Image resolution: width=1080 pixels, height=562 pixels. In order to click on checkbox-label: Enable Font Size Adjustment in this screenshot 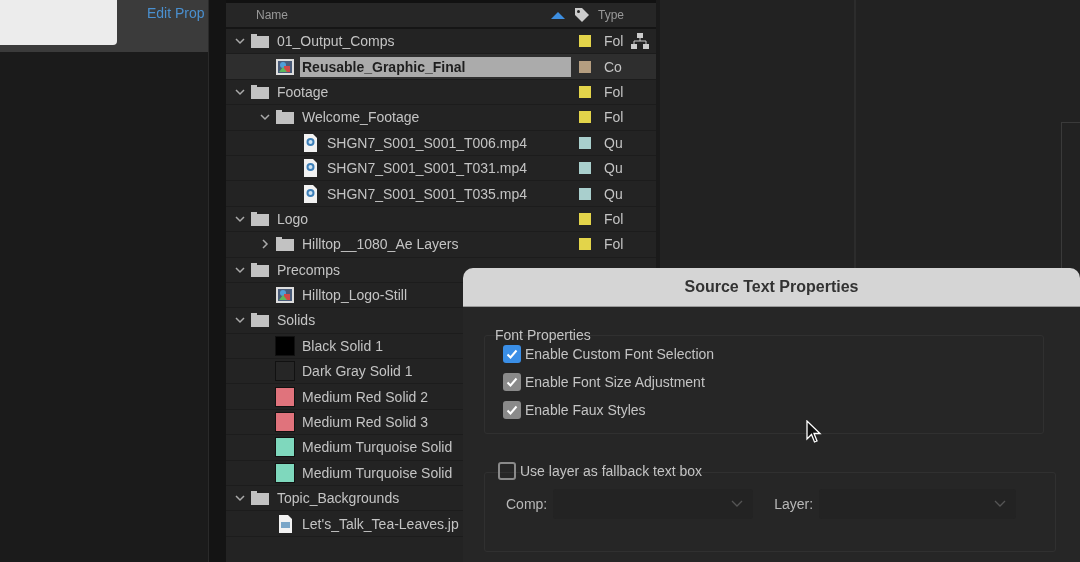, I will do `click(615, 382)`.